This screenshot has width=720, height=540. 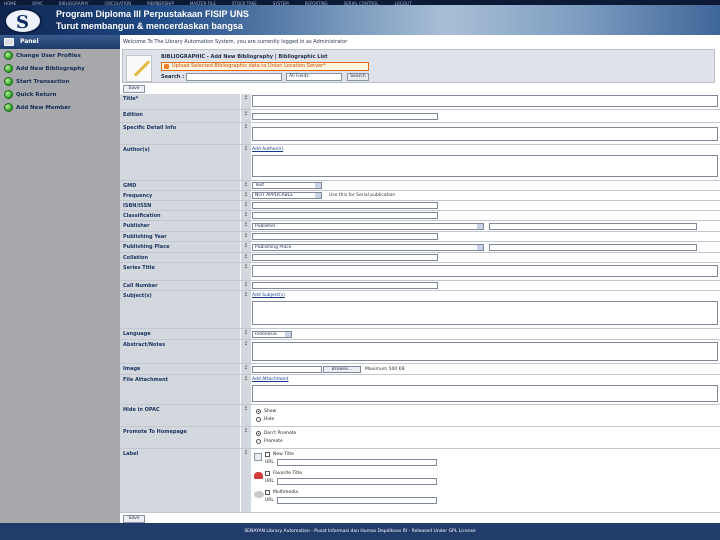 I want to click on abstract-textarea, so click(x=485, y=351).